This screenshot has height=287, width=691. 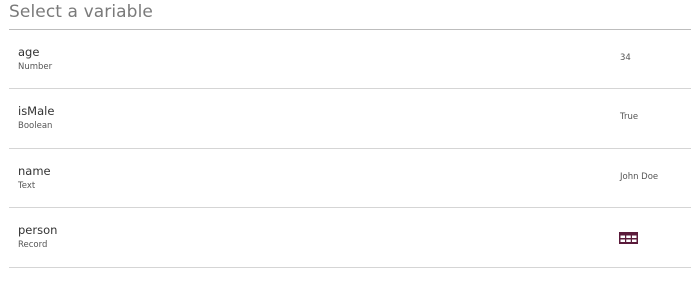 What do you see at coordinates (27, 185) in the screenshot?
I see `variable-type: Text` at bounding box center [27, 185].